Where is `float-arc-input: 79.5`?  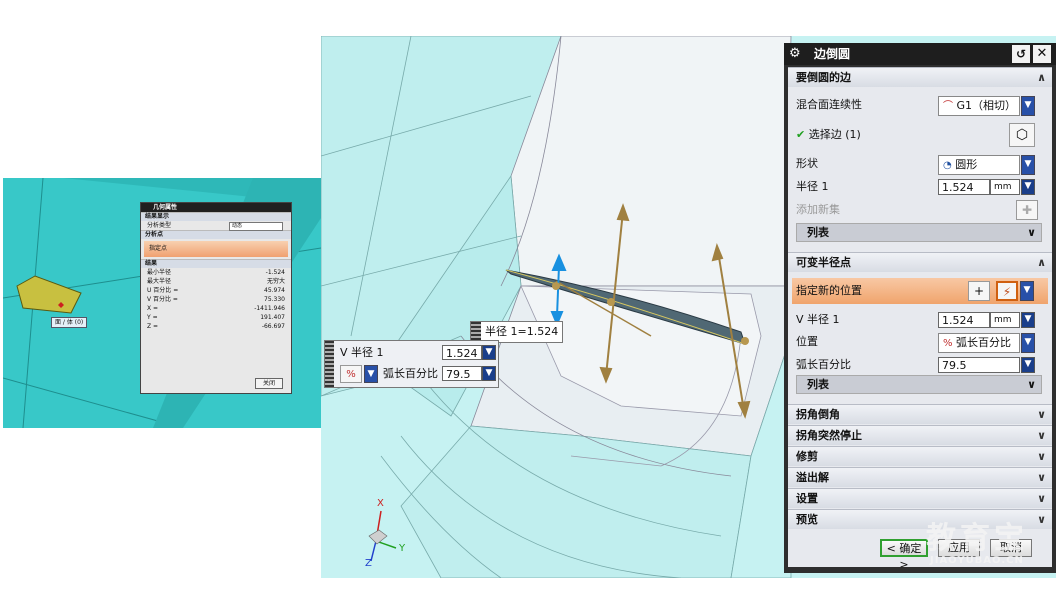 float-arc-input: 79.5 is located at coordinates (462, 373).